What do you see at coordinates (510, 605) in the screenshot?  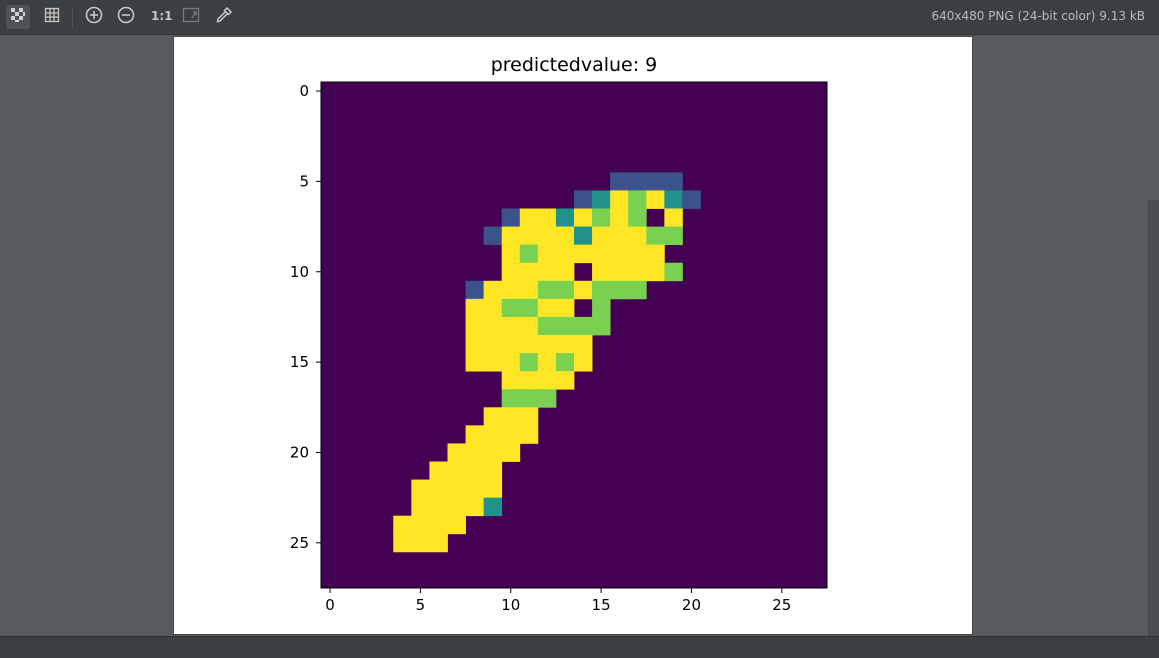 I see `x-tick-label: 10` at bounding box center [510, 605].